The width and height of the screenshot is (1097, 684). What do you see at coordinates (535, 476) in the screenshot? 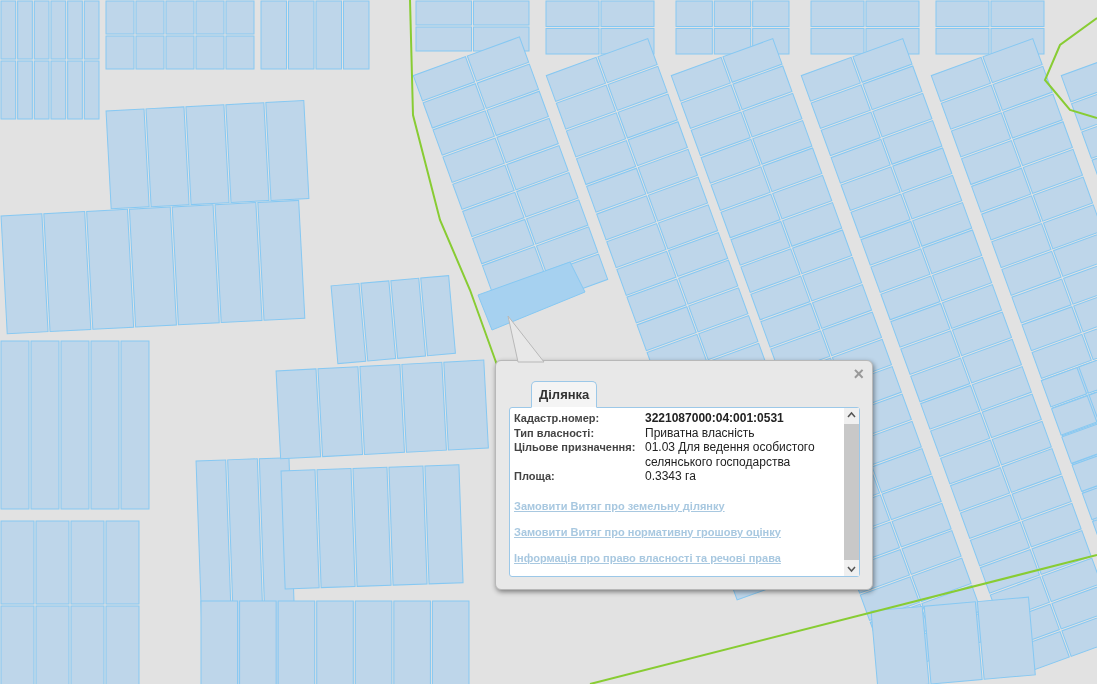
I see `field-label: Площа:` at bounding box center [535, 476].